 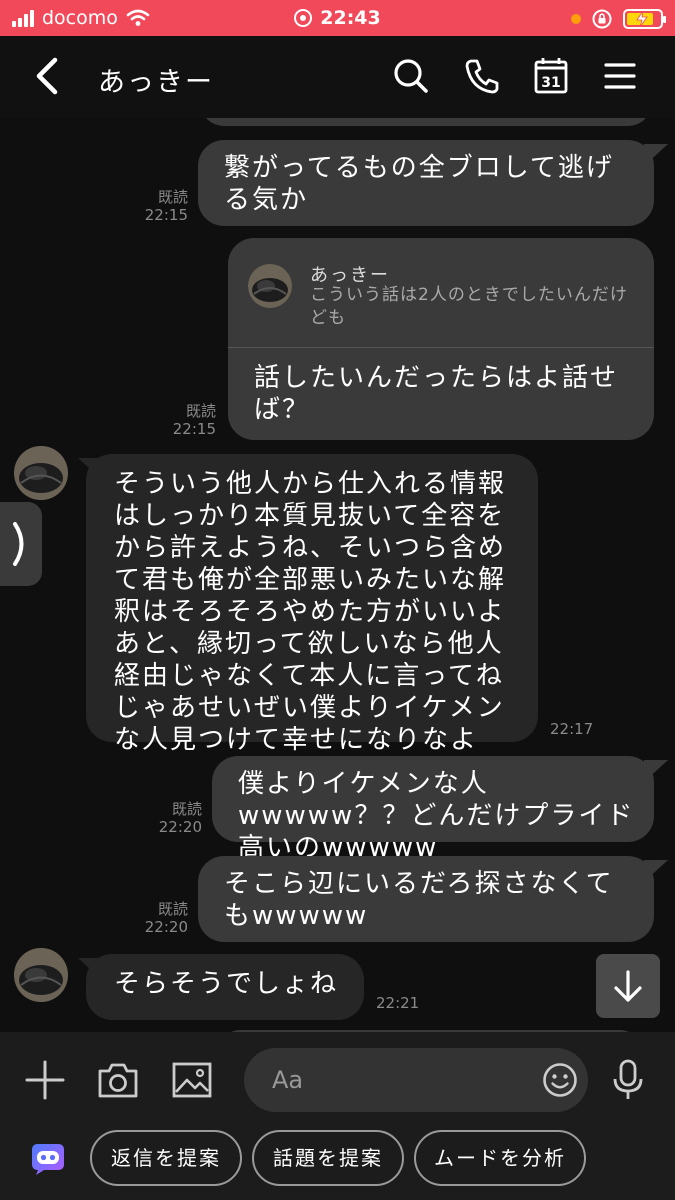 I want to click on quoted-avatar, so click(x=270, y=286).